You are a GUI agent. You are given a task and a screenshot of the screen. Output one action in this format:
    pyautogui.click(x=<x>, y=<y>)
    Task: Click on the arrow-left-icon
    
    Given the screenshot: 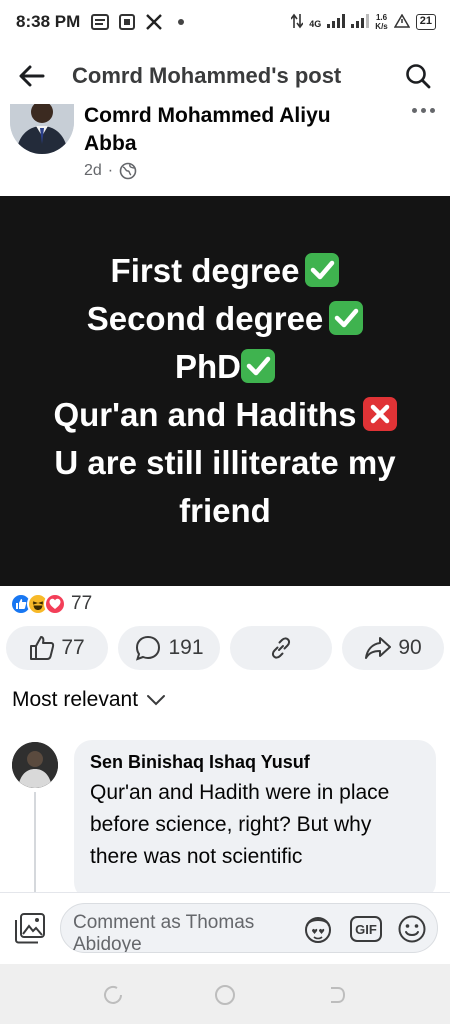 What is the action you would take?
    pyautogui.click(x=32, y=76)
    